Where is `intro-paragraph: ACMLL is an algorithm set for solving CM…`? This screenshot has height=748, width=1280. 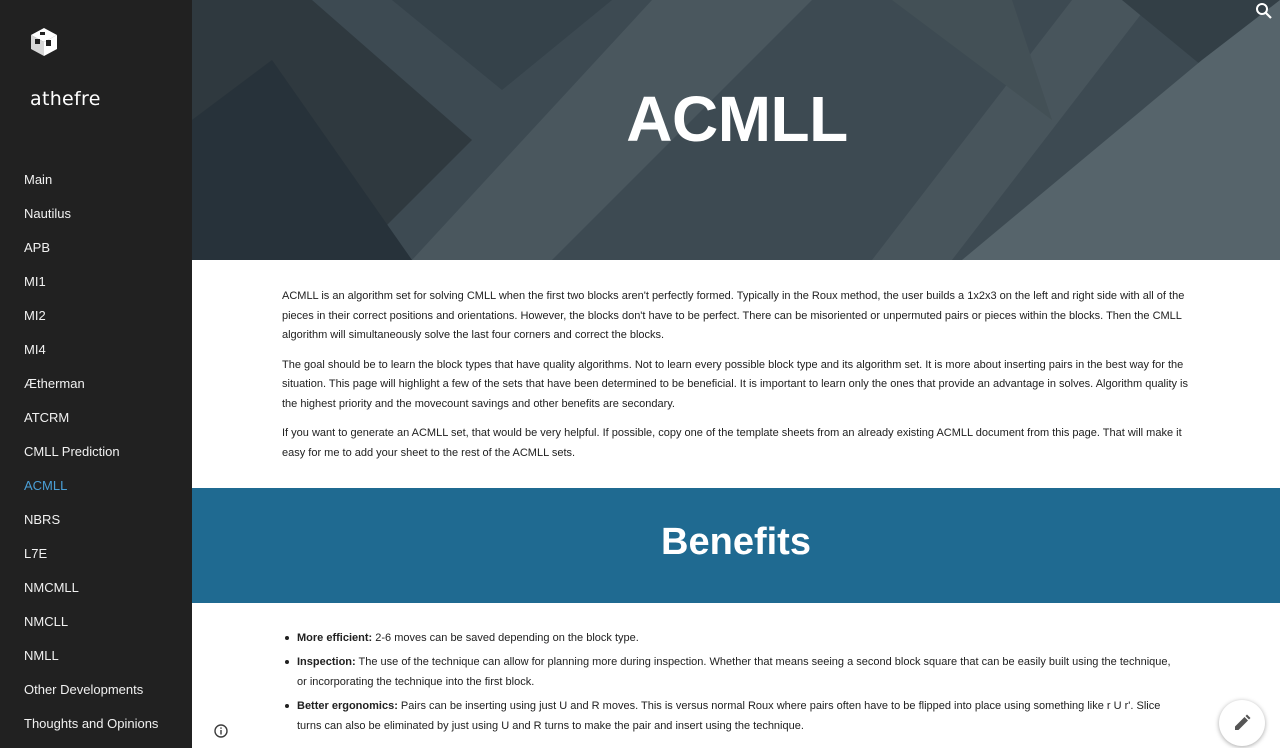 intro-paragraph: ACMLL is an algorithm set for solving CM… is located at coordinates (733, 315).